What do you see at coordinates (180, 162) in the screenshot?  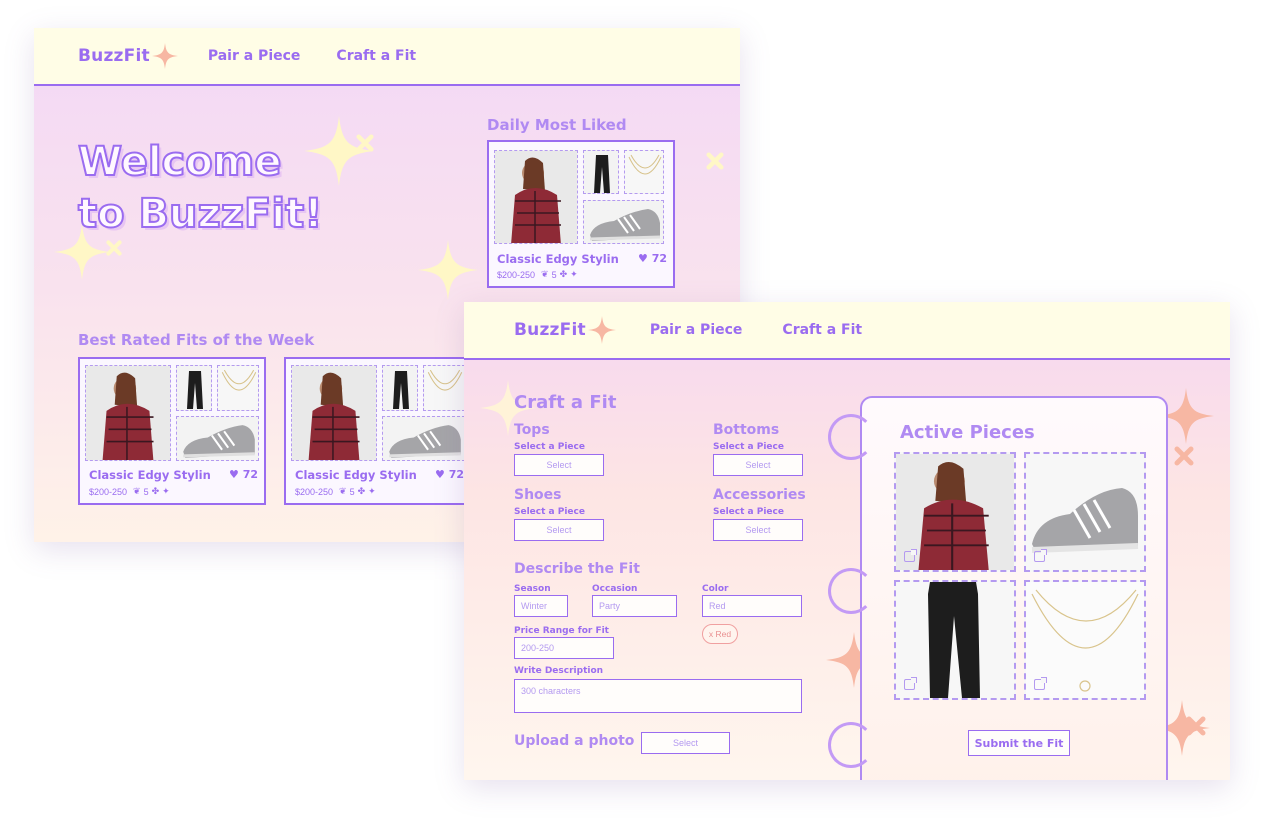 I see `hero-line-1: Welcome` at bounding box center [180, 162].